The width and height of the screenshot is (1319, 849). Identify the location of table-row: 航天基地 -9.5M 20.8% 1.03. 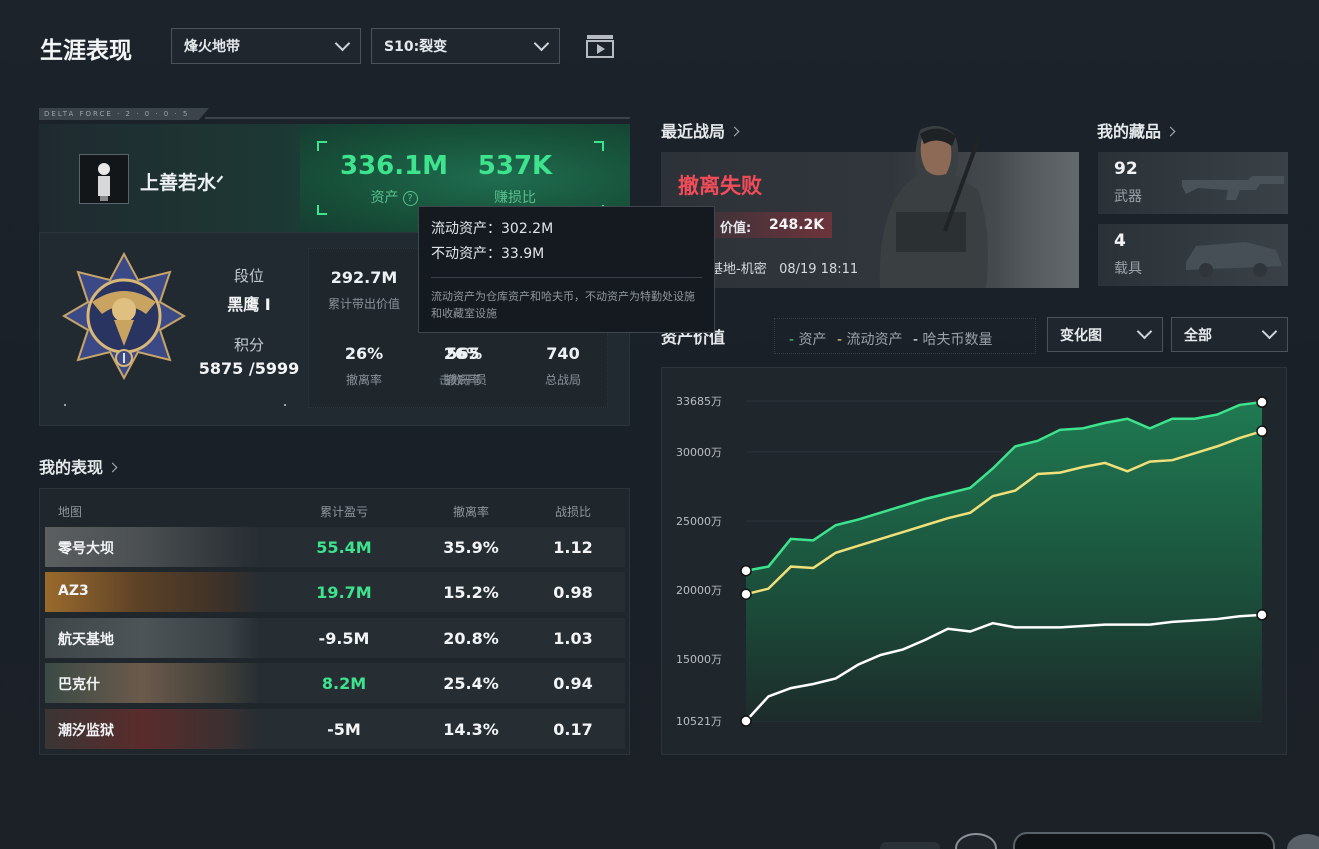
(335, 638).